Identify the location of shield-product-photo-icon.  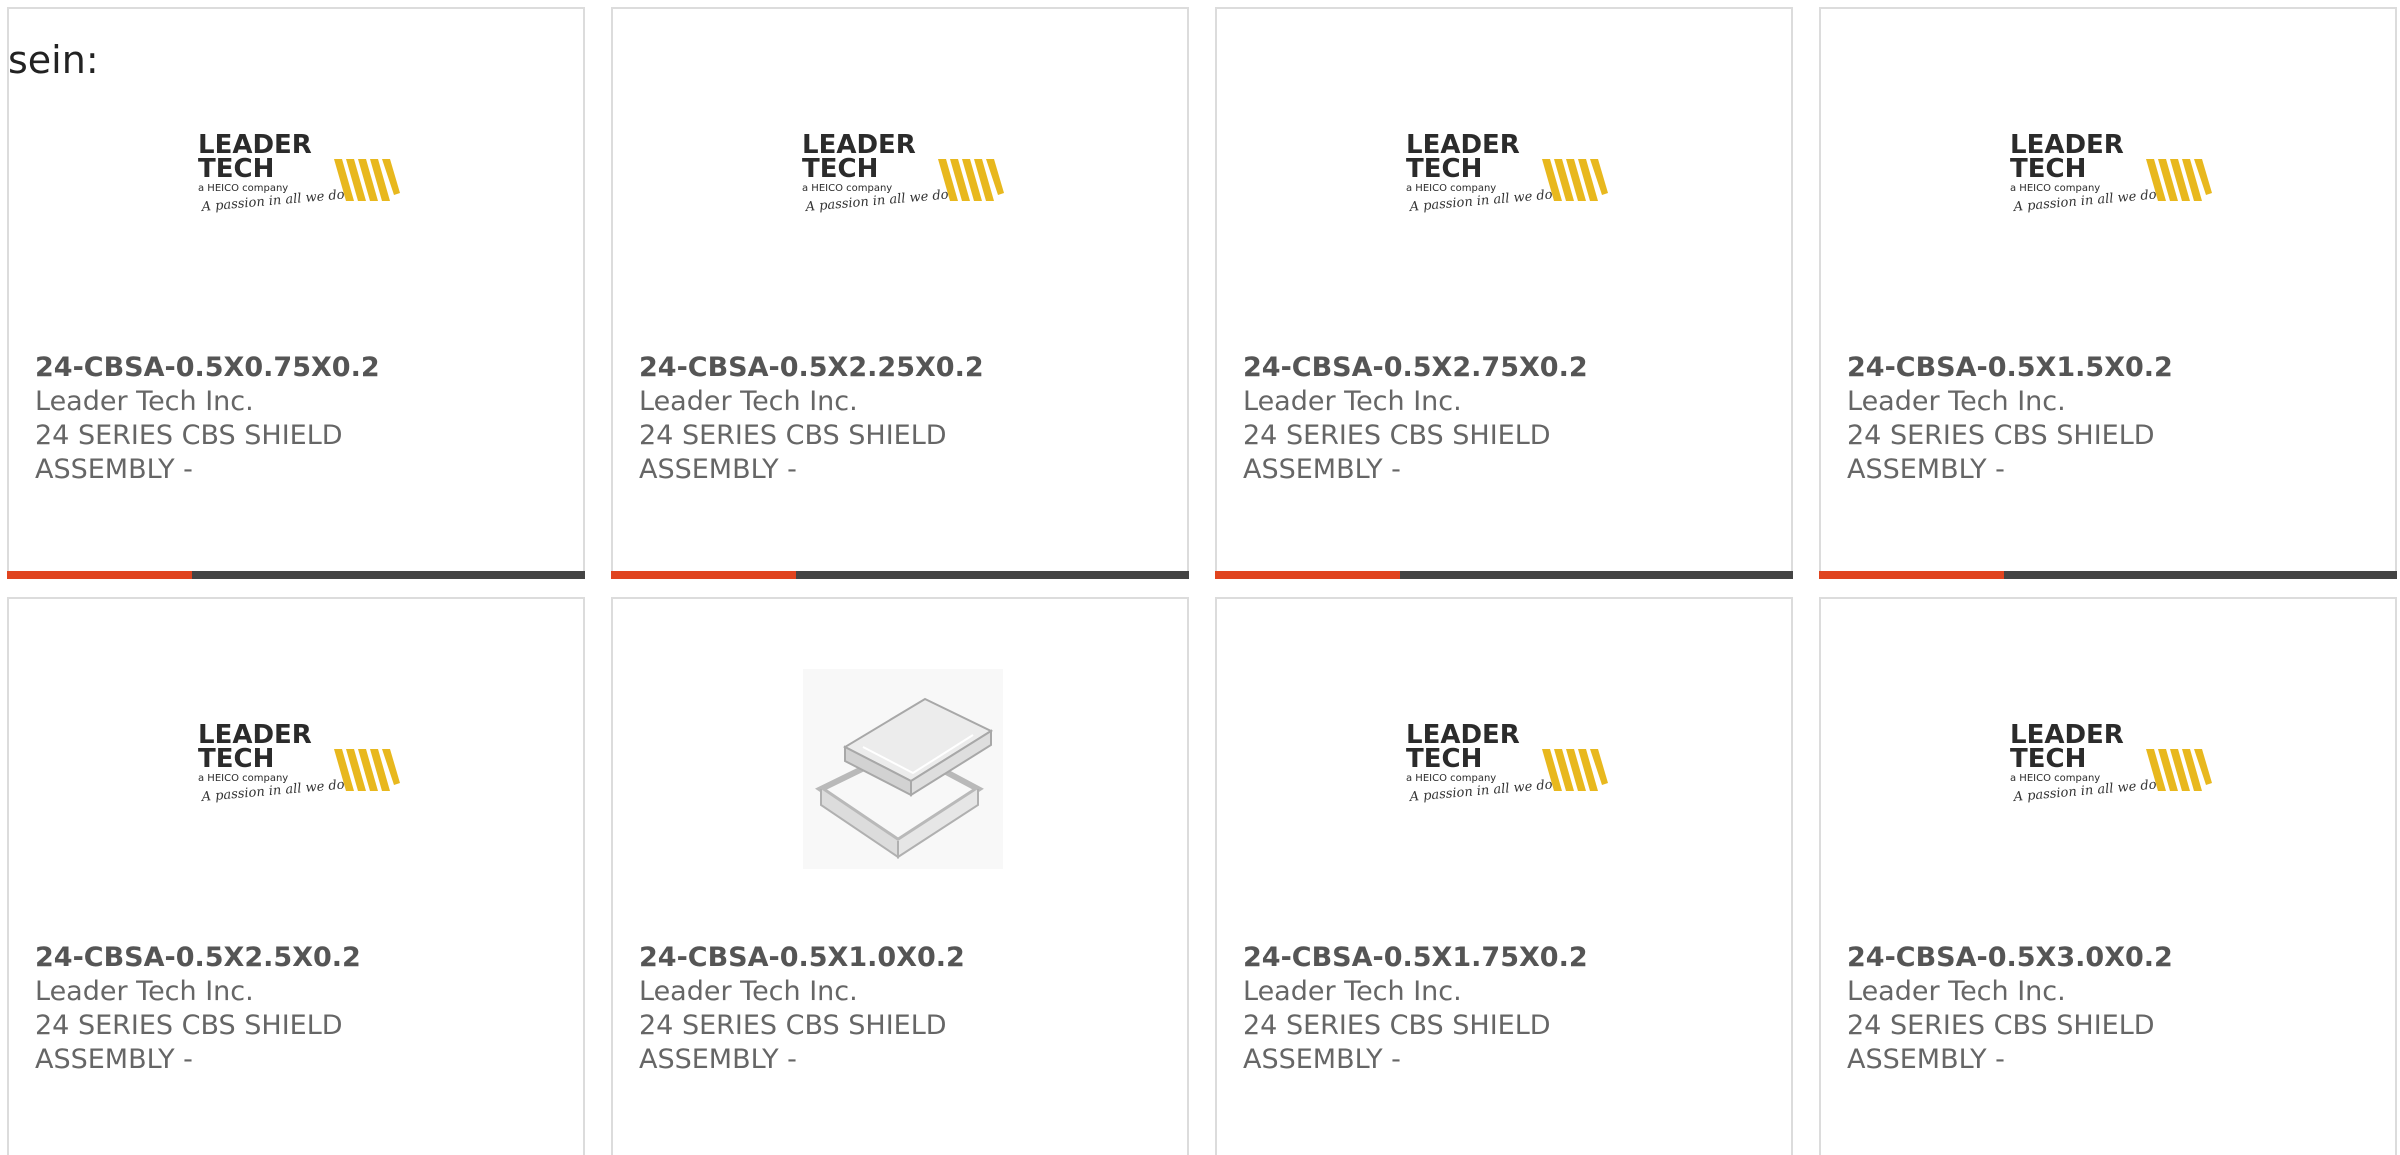
(903, 769).